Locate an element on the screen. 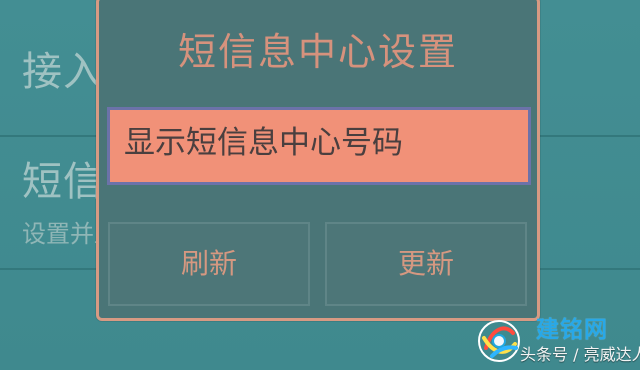  show-sms-center-number-option: 显示短信息中心号码 is located at coordinates (319, 146).